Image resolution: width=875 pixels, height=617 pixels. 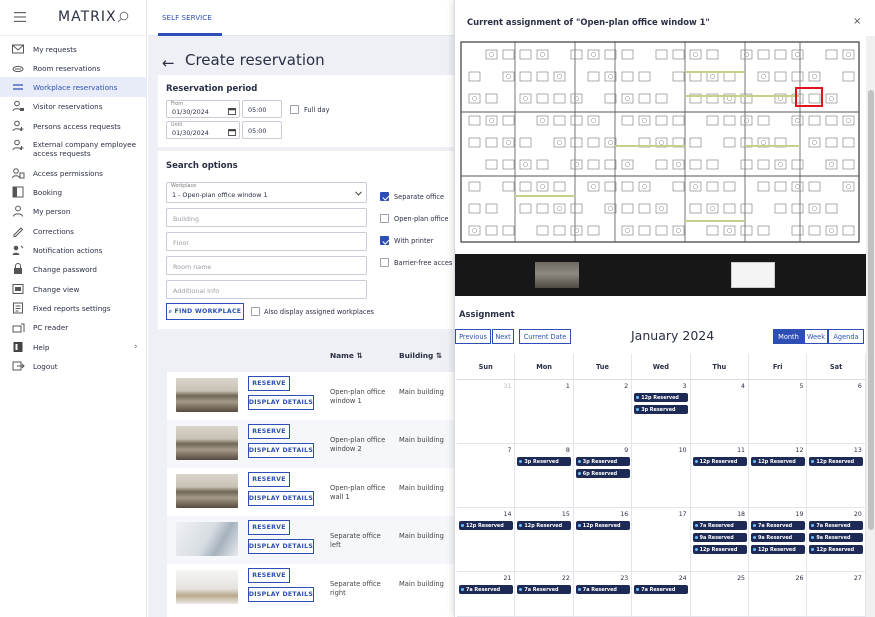 What do you see at coordinates (603, 540) in the screenshot?
I see `calendar-day-cell: 16 12p Reserved` at bounding box center [603, 540].